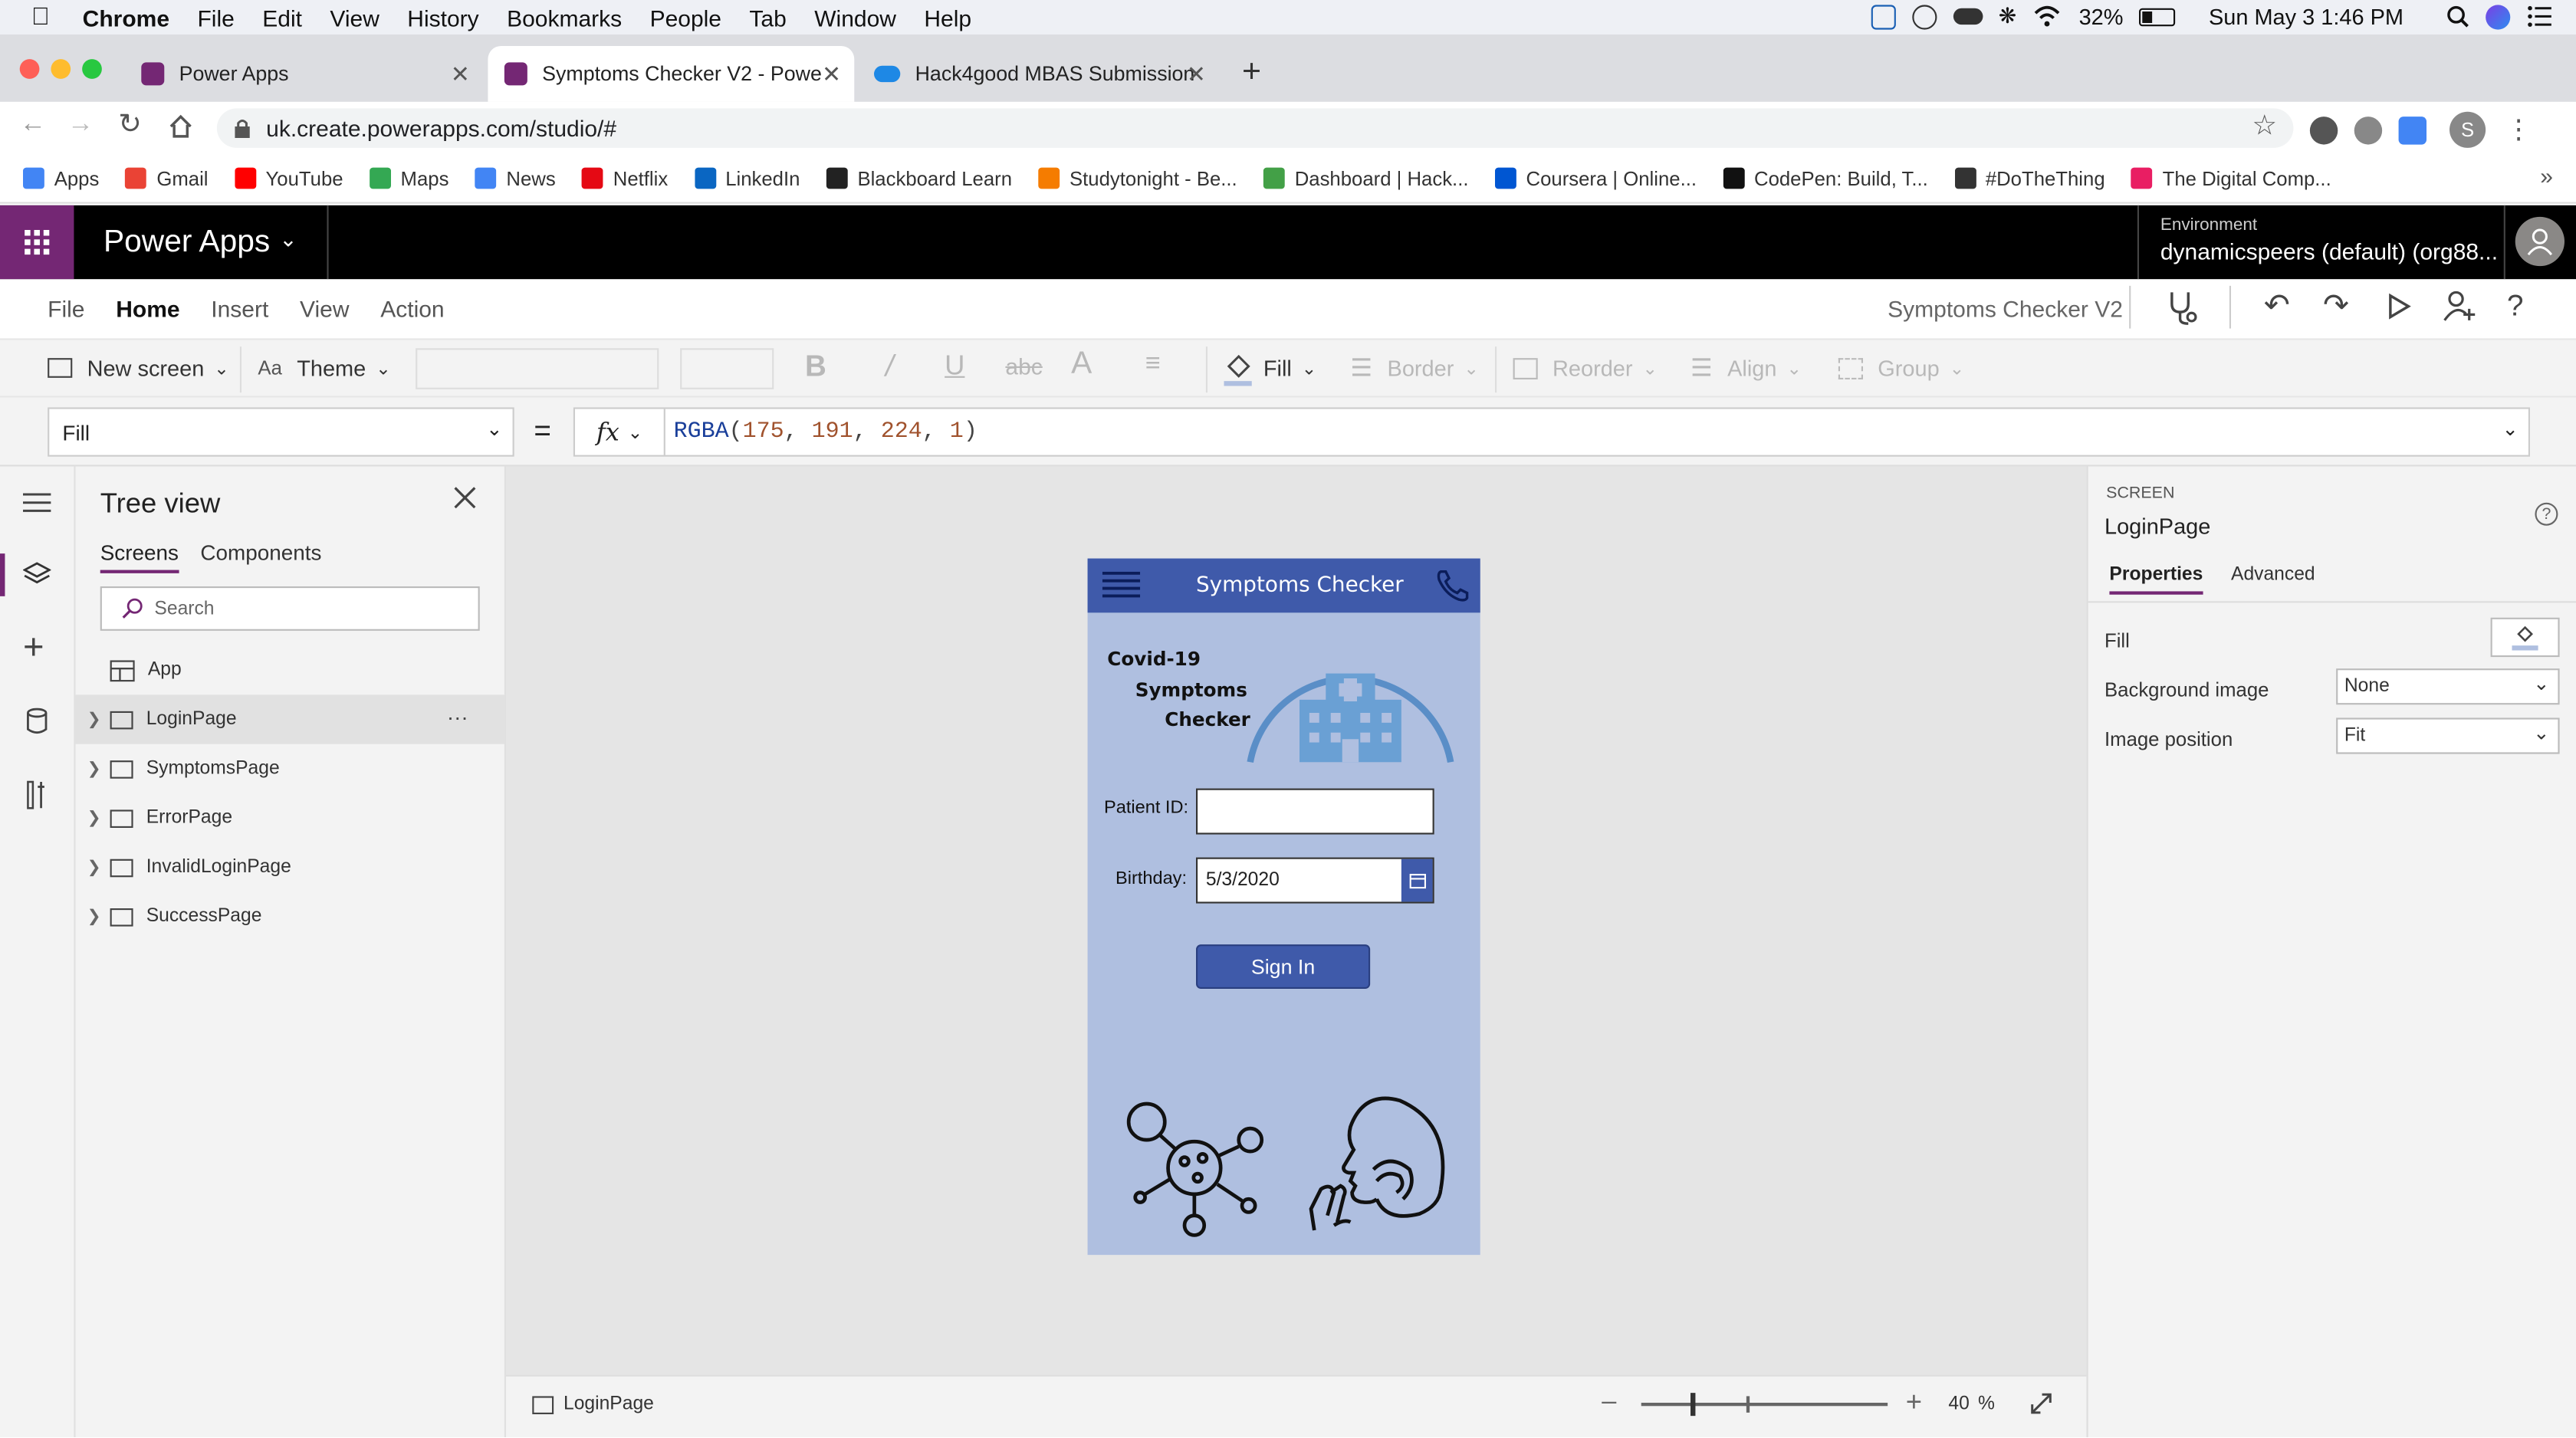 The height and width of the screenshot is (1438, 2576). Describe the element at coordinates (290, 719) in the screenshot. I see `tree-item-screen: ❯ LoginPage ···` at that location.